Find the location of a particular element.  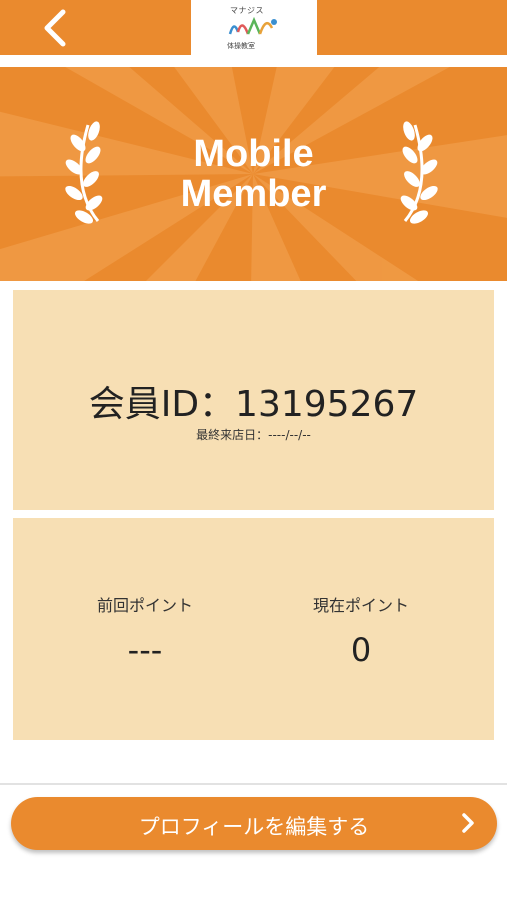

chevron-right-icon is located at coordinates (468, 823).